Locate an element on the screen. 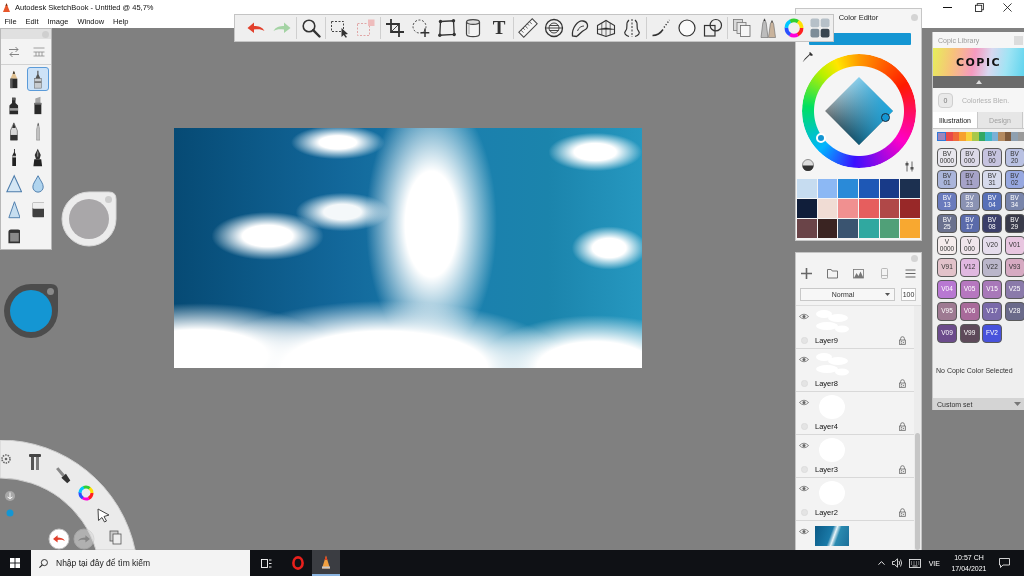 This screenshot has width=1024, height=576. keyboard-icon is located at coordinates (914, 563).